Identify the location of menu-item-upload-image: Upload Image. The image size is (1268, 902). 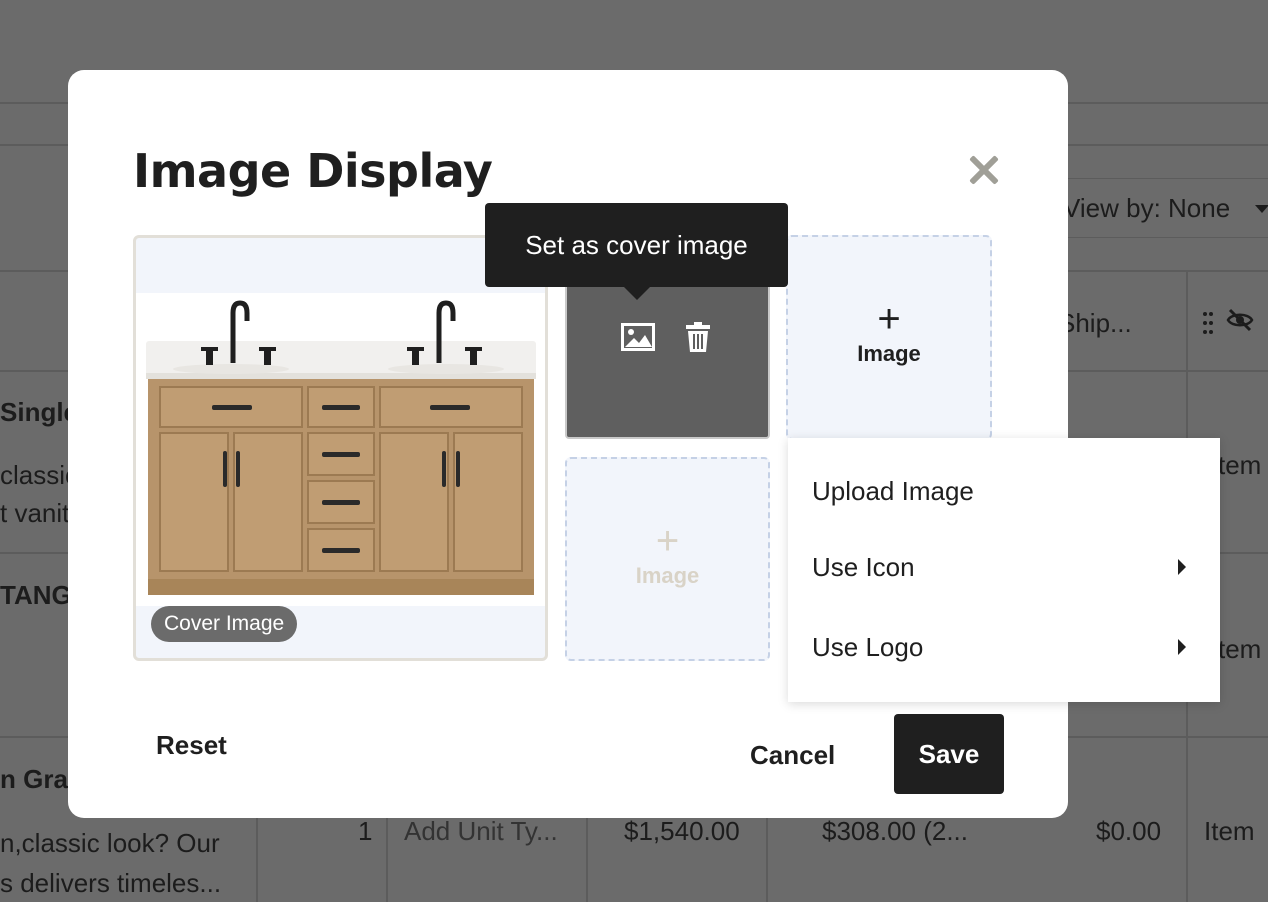
(1004, 491).